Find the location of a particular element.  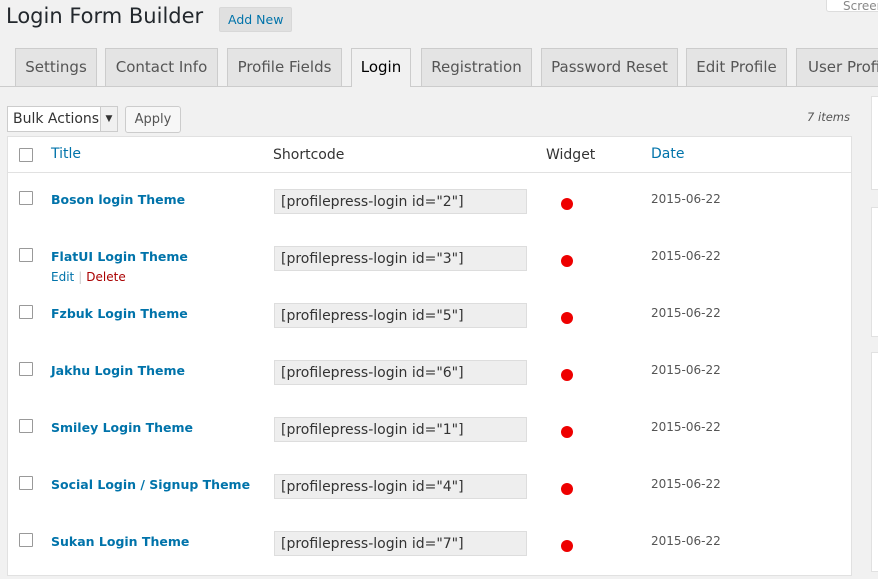

column-shortcode-header: Shortcode is located at coordinates (309, 155).